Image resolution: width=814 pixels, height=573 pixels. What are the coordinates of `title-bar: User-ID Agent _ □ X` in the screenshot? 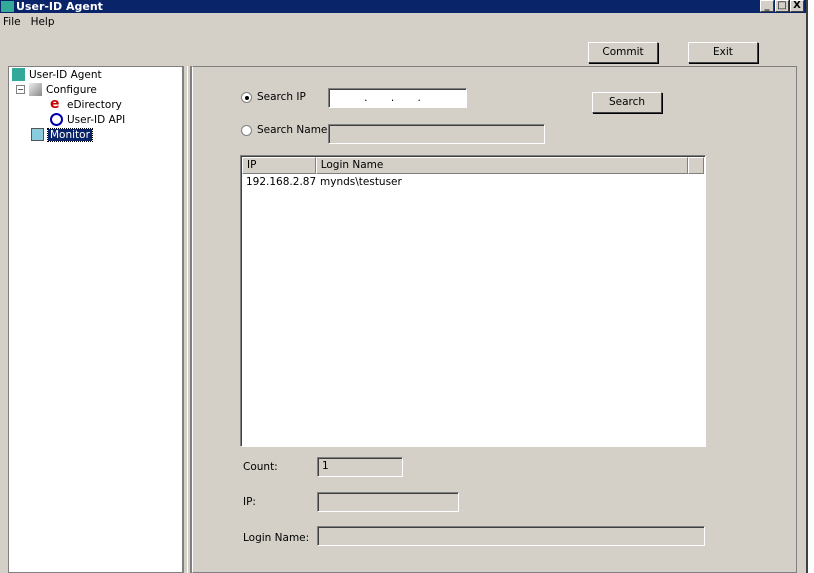 It's located at (403, 6).